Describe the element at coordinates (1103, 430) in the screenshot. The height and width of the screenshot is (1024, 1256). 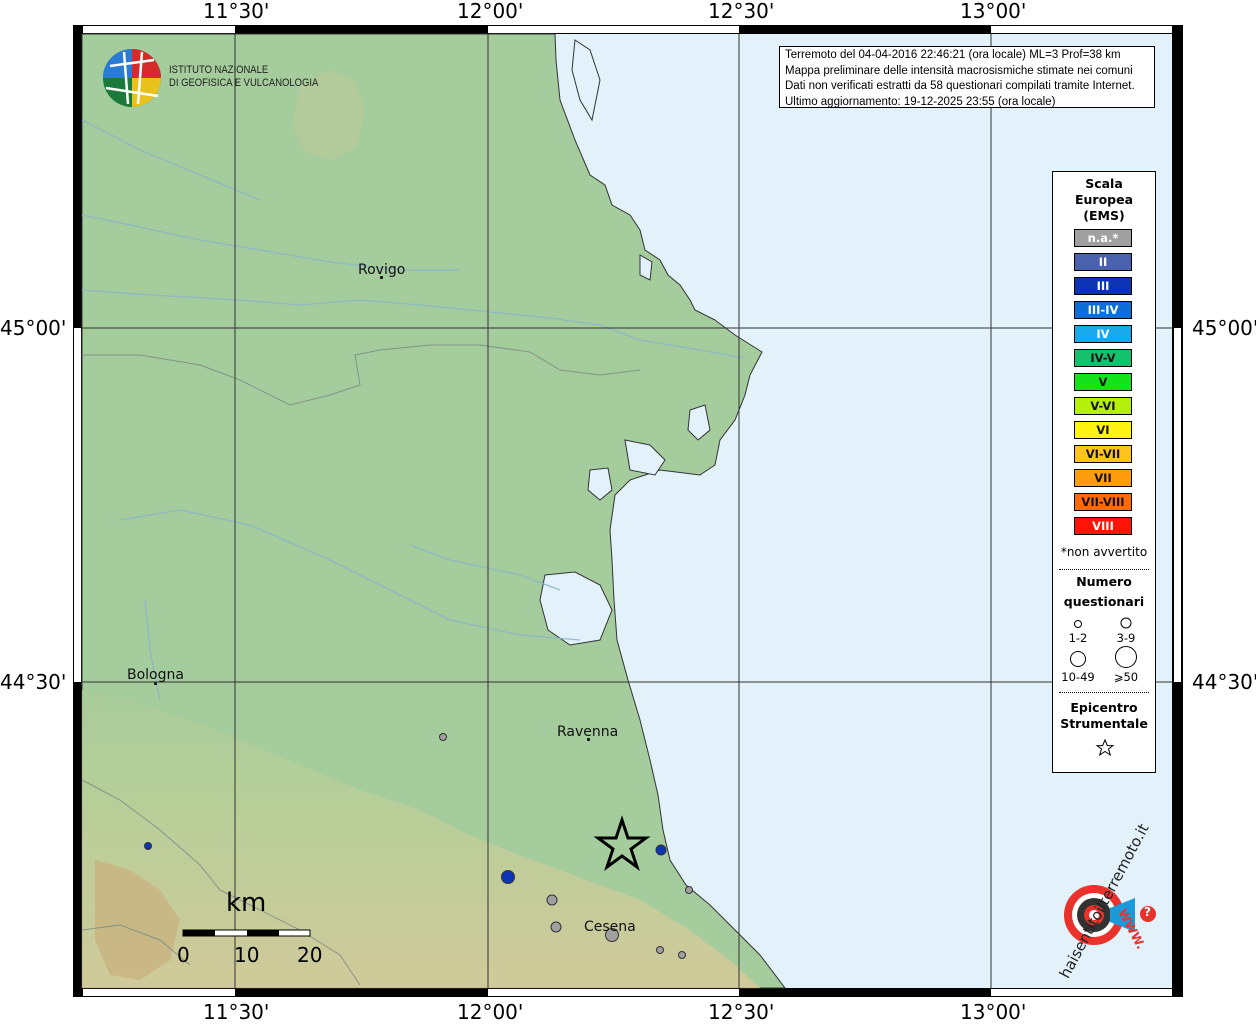
I see `legend-swatch: VI` at that location.